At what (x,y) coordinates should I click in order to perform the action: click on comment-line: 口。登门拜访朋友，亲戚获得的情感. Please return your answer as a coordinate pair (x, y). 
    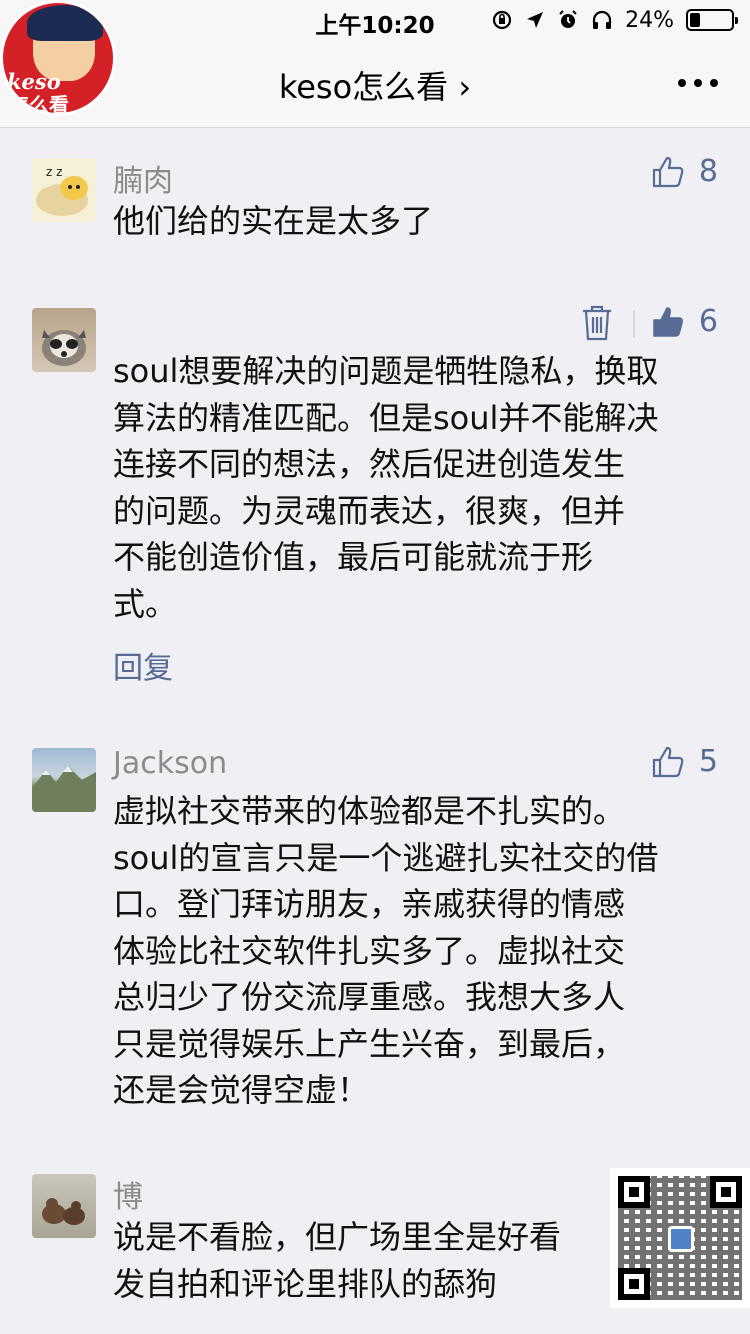
    Looking at the image, I should click on (369, 904).